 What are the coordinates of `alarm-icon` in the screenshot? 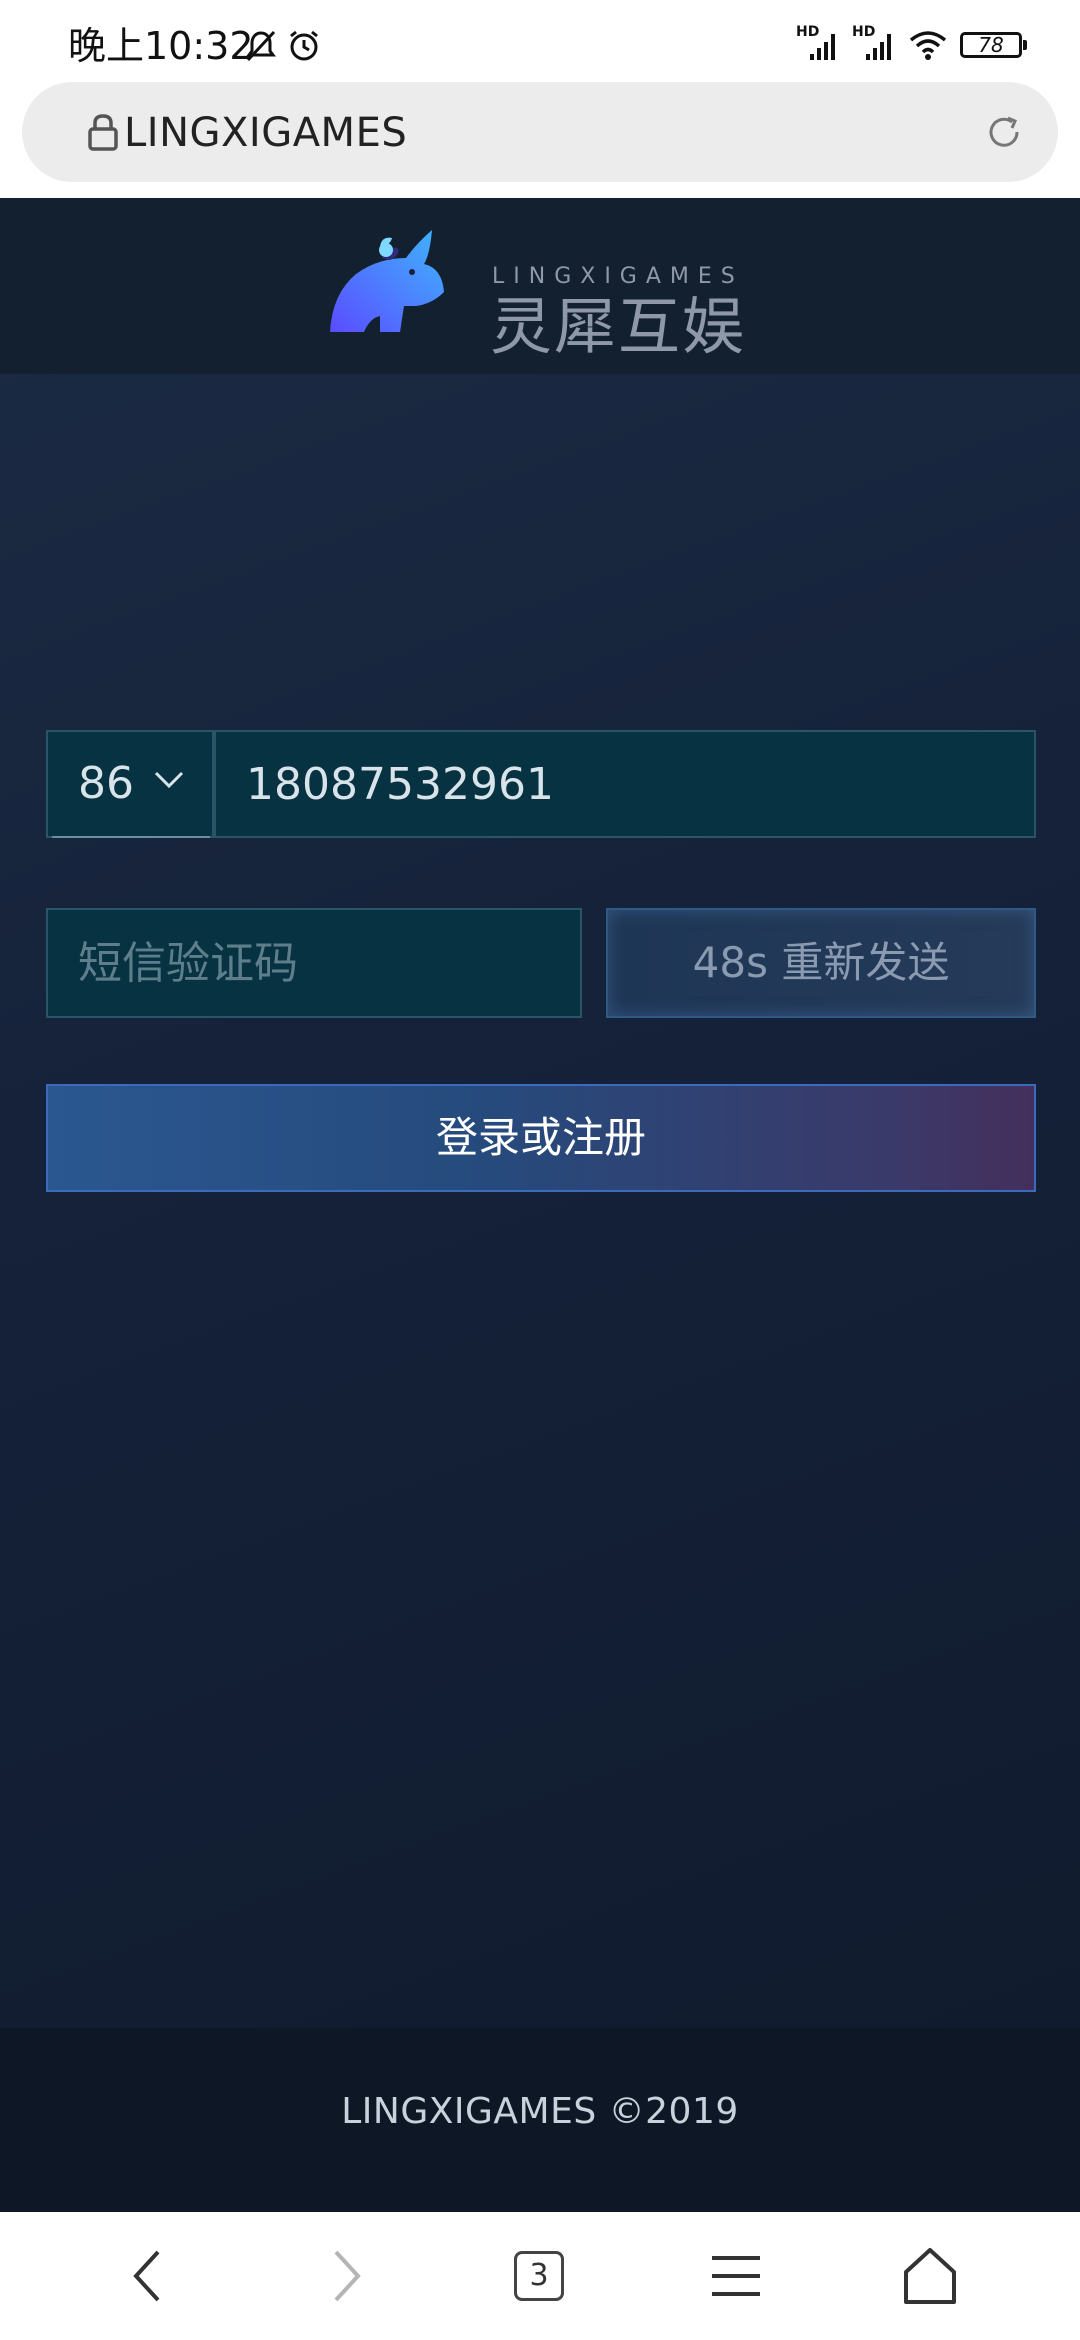 It's located at (304, 45).